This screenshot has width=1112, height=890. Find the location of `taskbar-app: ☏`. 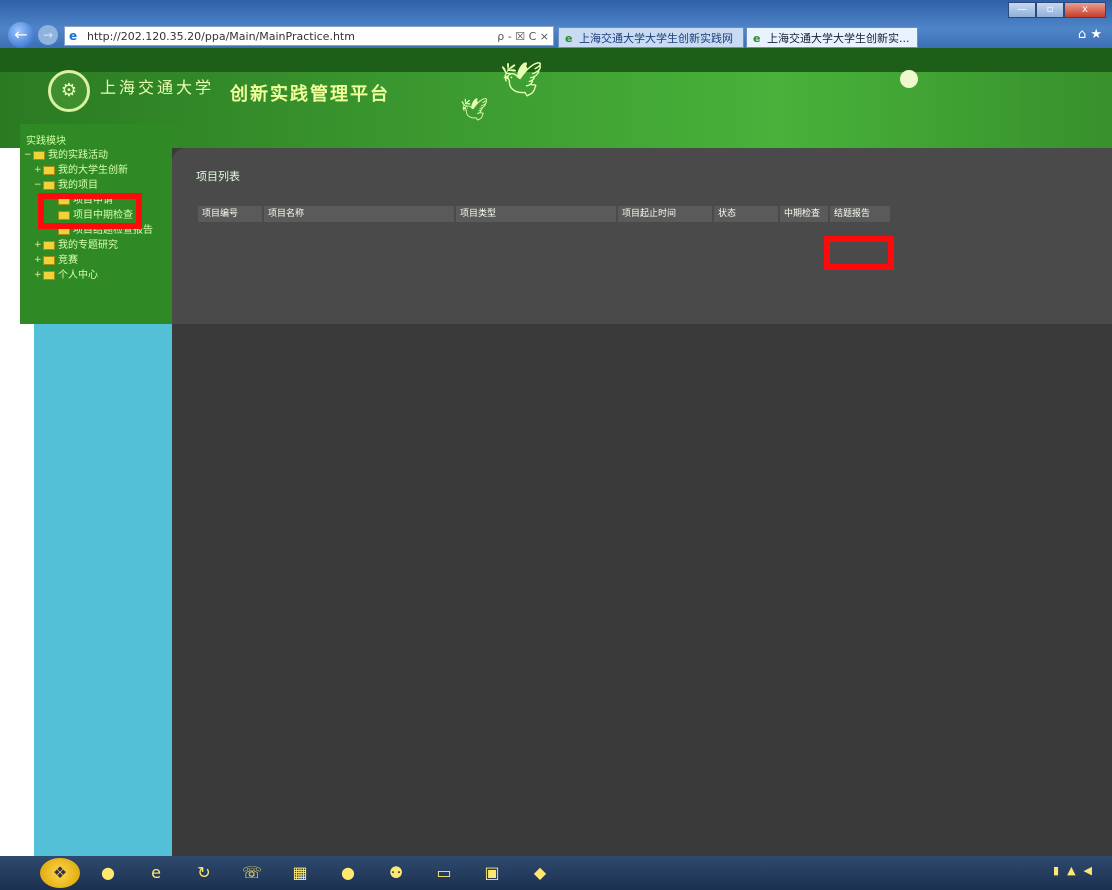

taskbar-app: ☏ is located at coordinates (252, 873).